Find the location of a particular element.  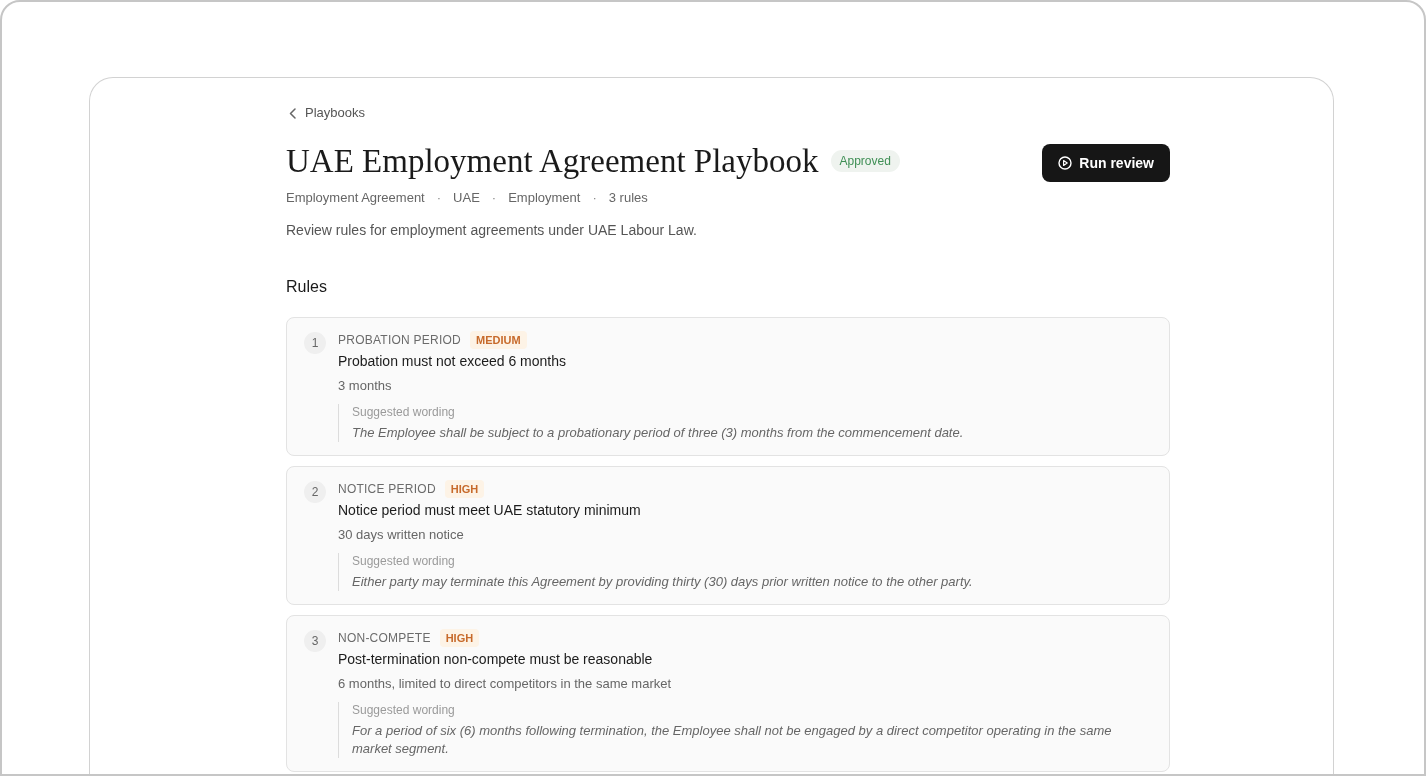

page-title: UAE Employment Agreement Playbook is located at coordinates (552, 161).